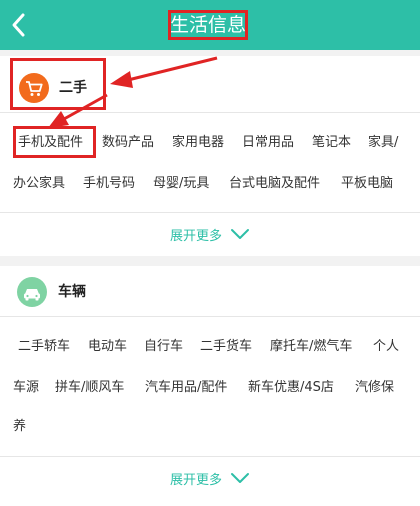 The height and width of the screenshot is (506, 420). Describe the element at coordinates (72, 292) in the screenshot. I see `section-title: 车辆` at that location.